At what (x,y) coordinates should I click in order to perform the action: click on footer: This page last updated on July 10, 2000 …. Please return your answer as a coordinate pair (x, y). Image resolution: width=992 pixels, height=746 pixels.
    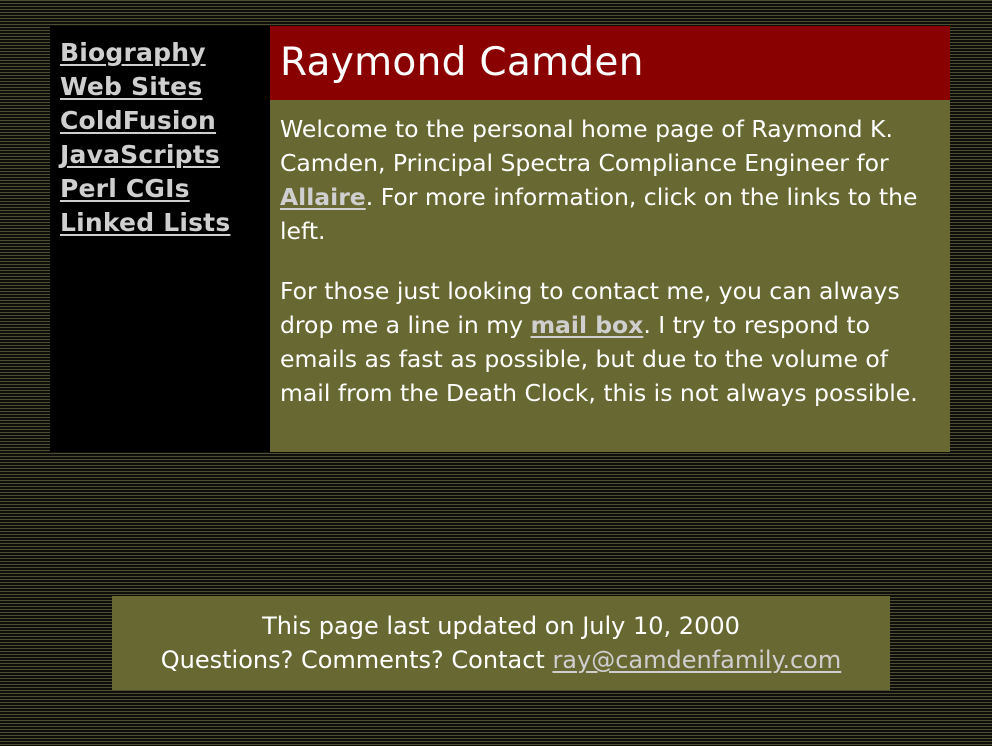
    Looking at the image, I should click on (501, 643).